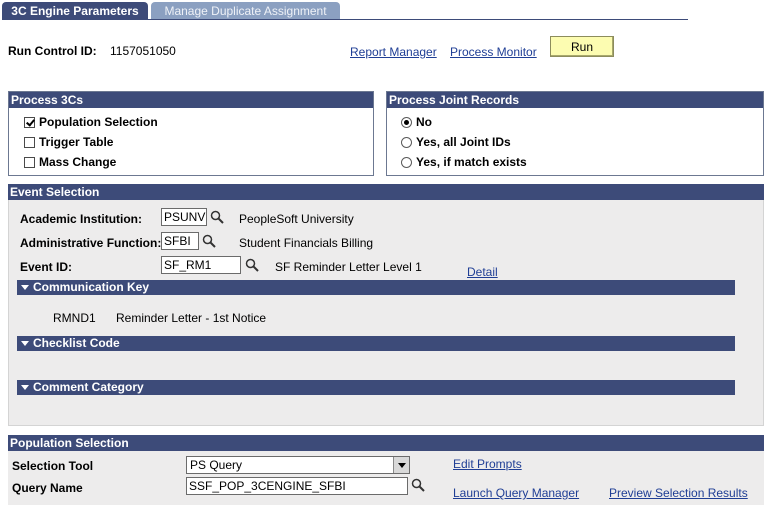 The image size is (765, 505). I want to click on joint-match-option: Yes, if match exists, so click(582, 162).